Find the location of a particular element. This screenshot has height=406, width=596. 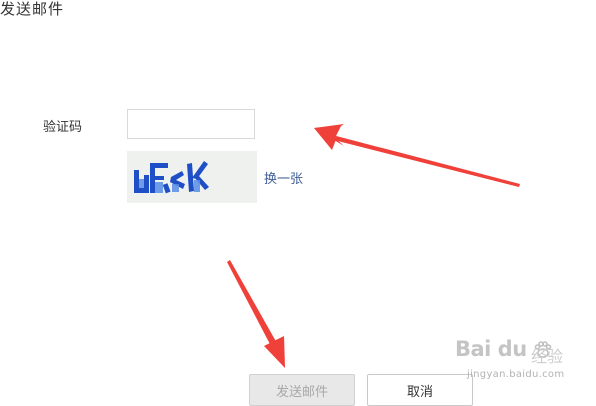

page-title: 发送邮件 is located at coordinates (32, 9).